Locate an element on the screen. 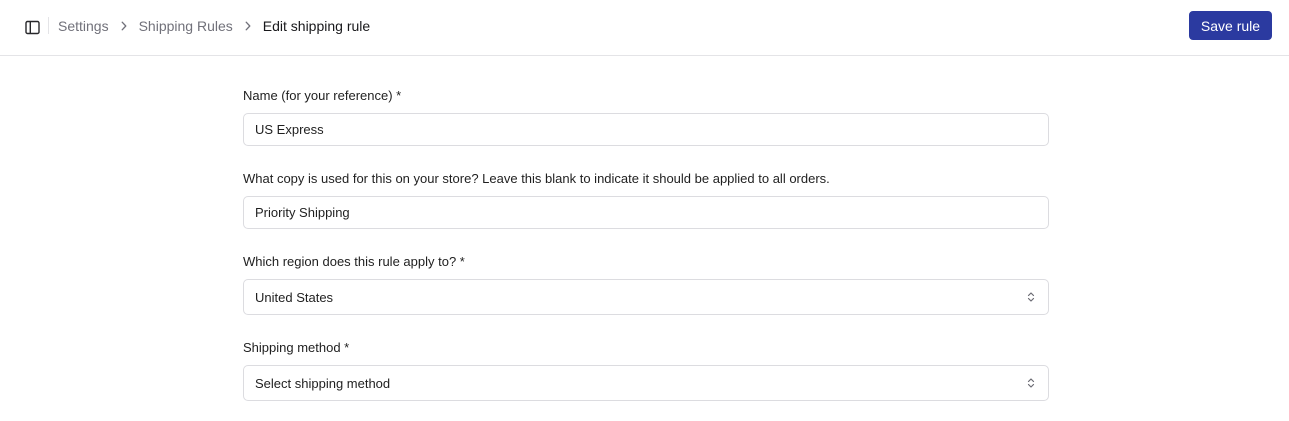  region-label: Which region does this rule apply to? * is located at coordinates (354, 261).